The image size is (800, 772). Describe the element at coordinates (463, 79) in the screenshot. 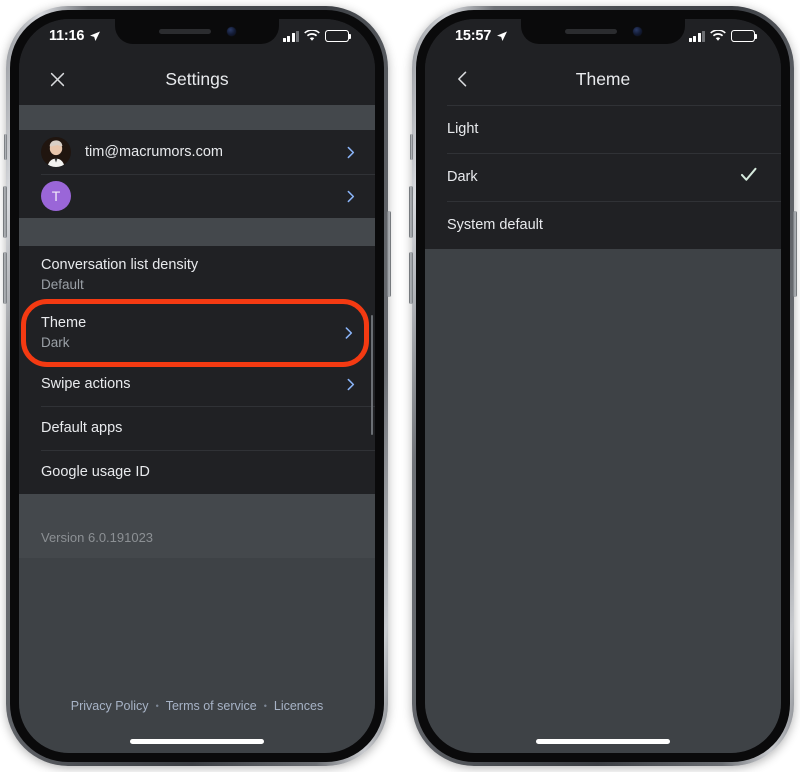

I see `chevron-left-icon` at that location.